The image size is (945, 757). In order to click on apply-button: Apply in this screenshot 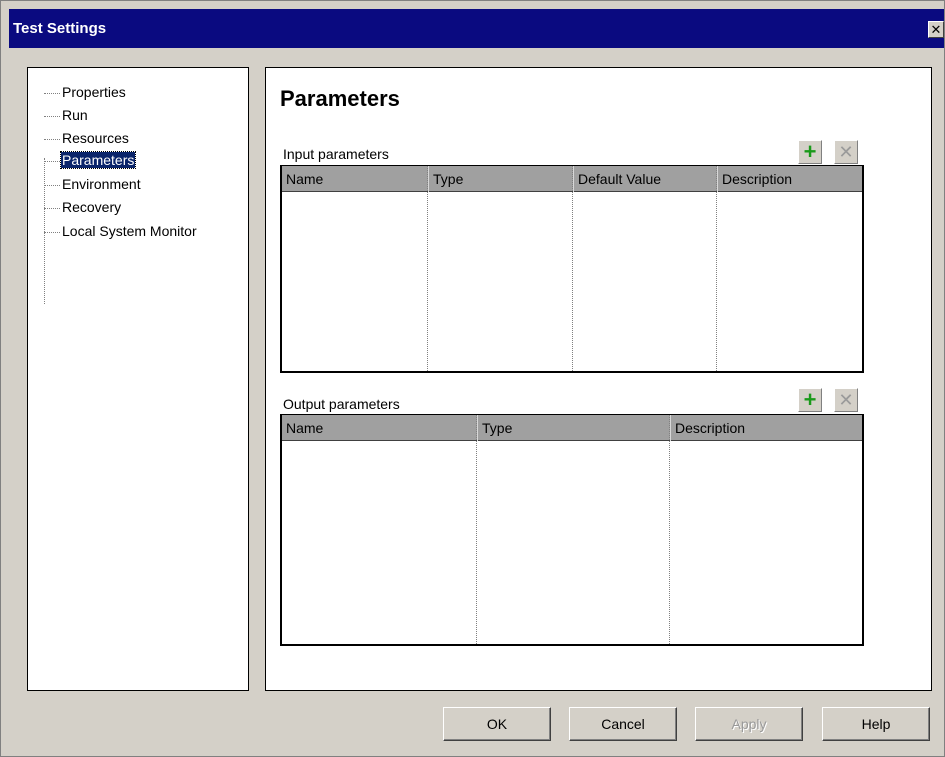, I will do `click(749, 724)`.